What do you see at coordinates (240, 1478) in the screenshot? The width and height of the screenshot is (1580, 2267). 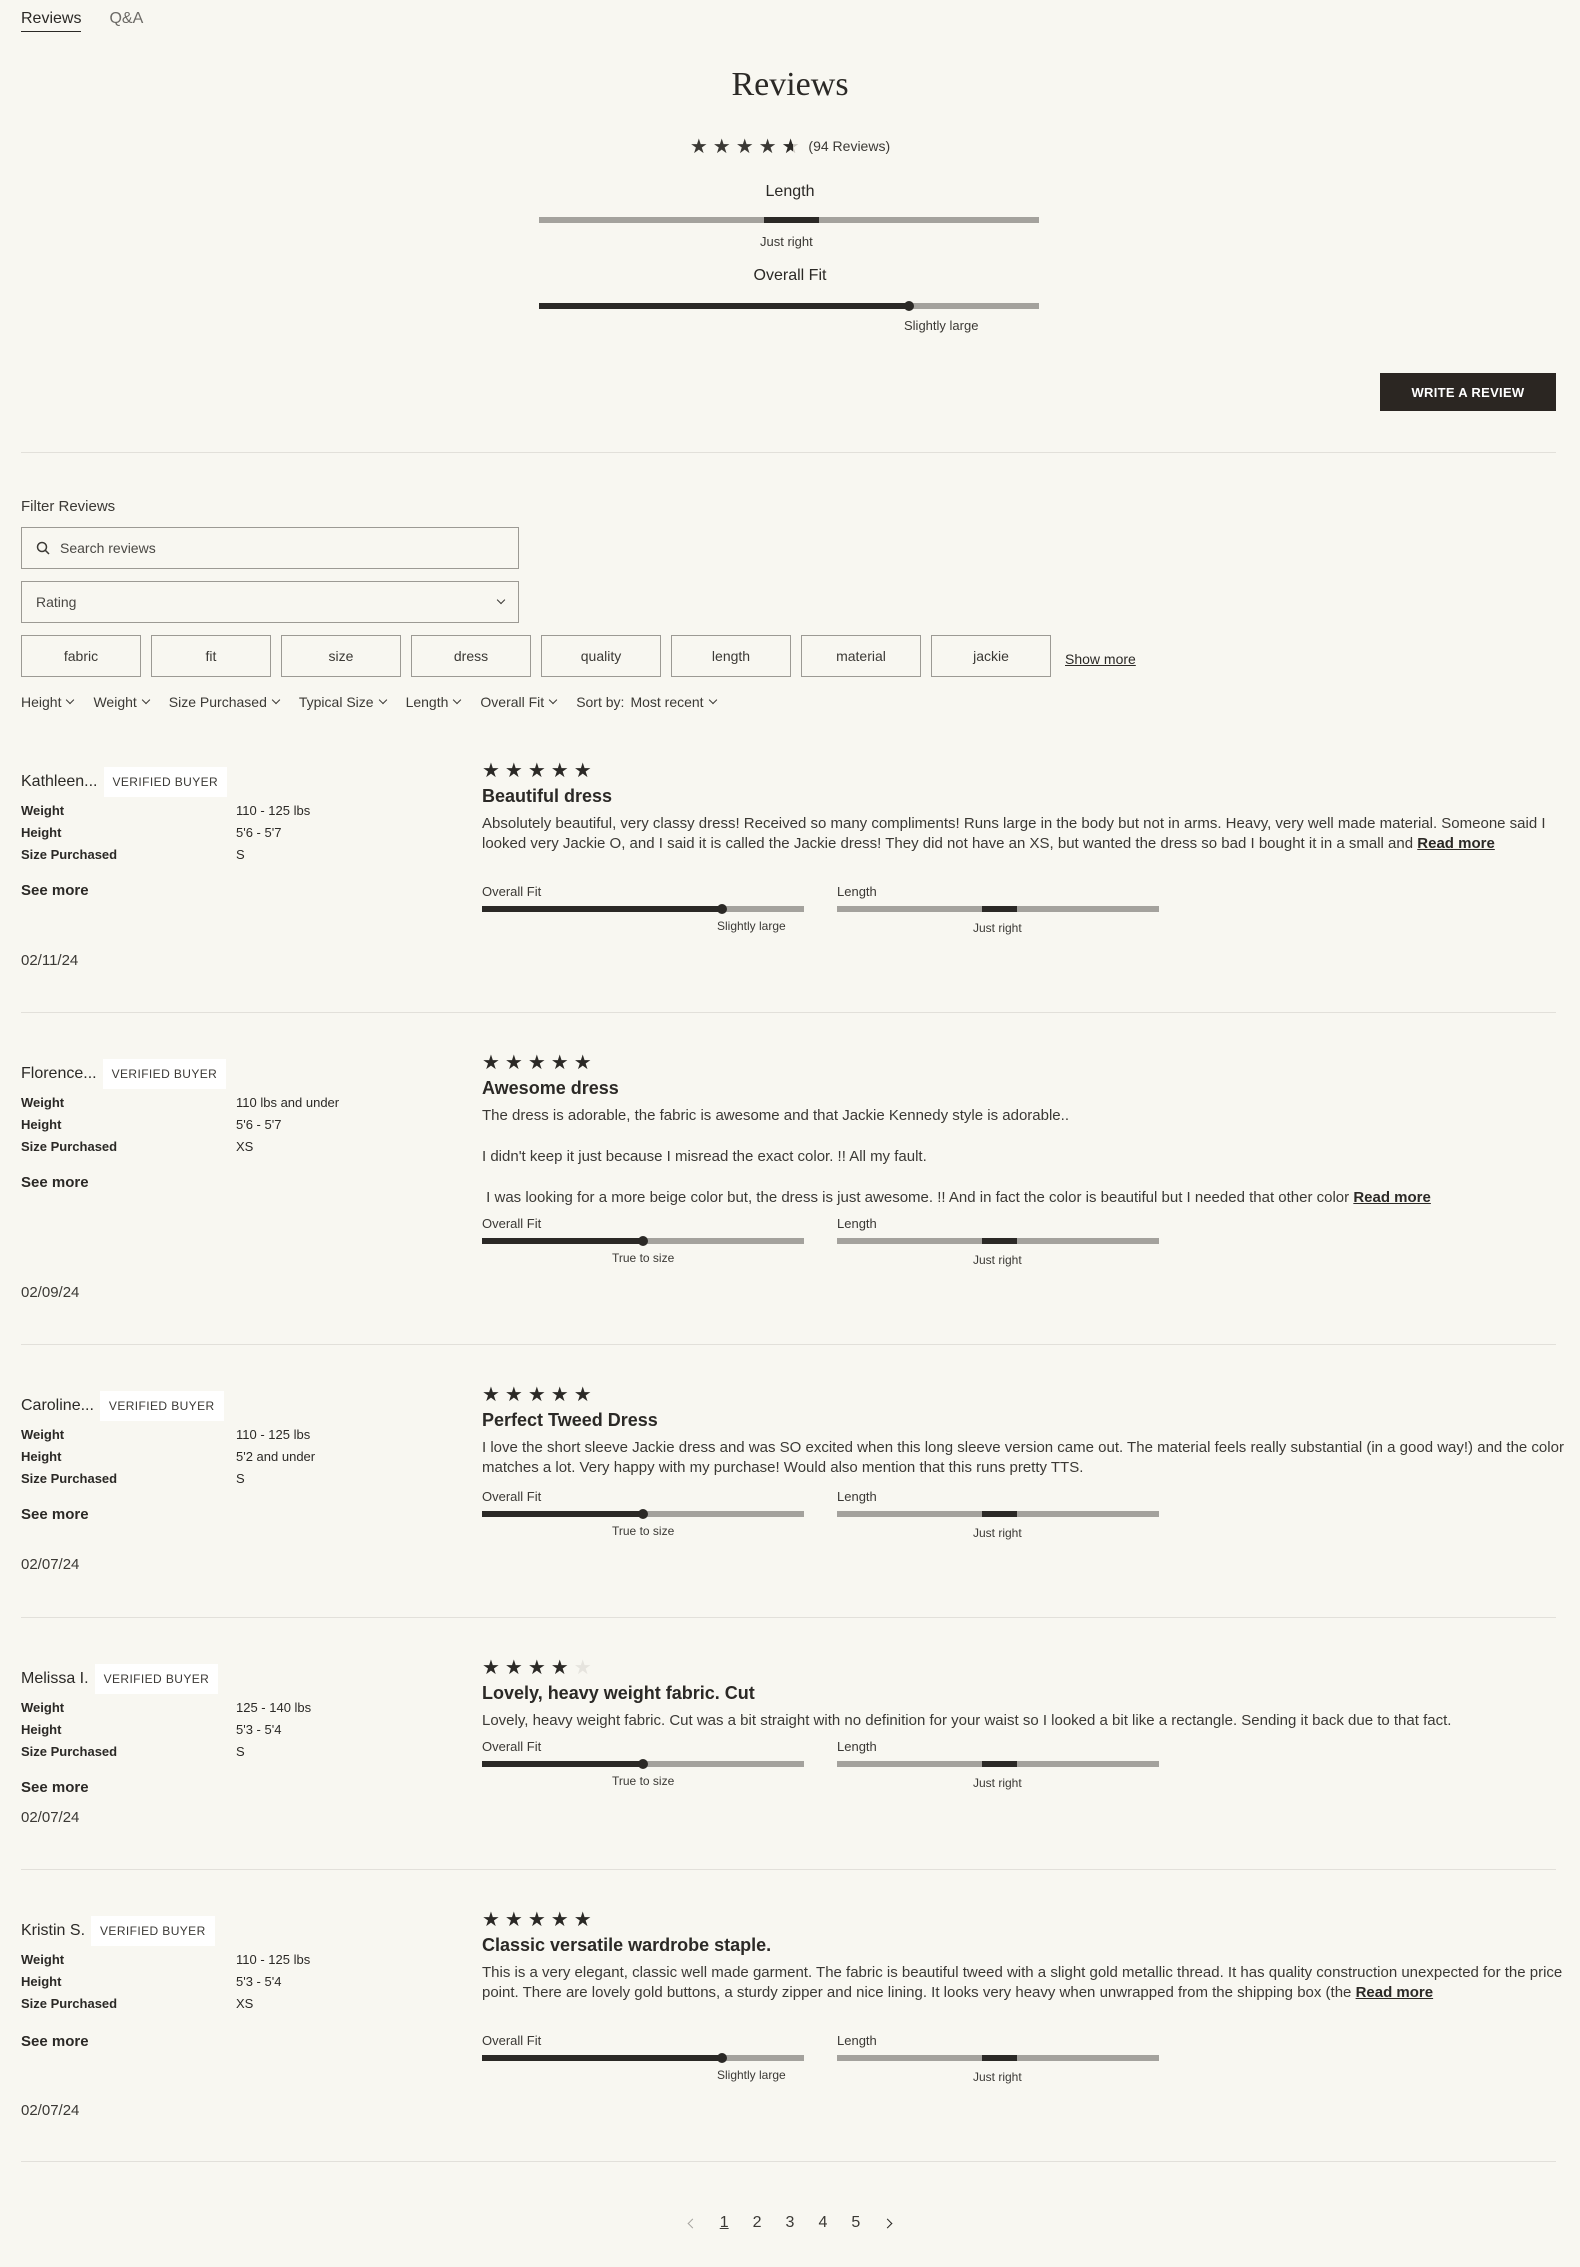 I see `attr-value: S` at bounding box center [240, 1478].